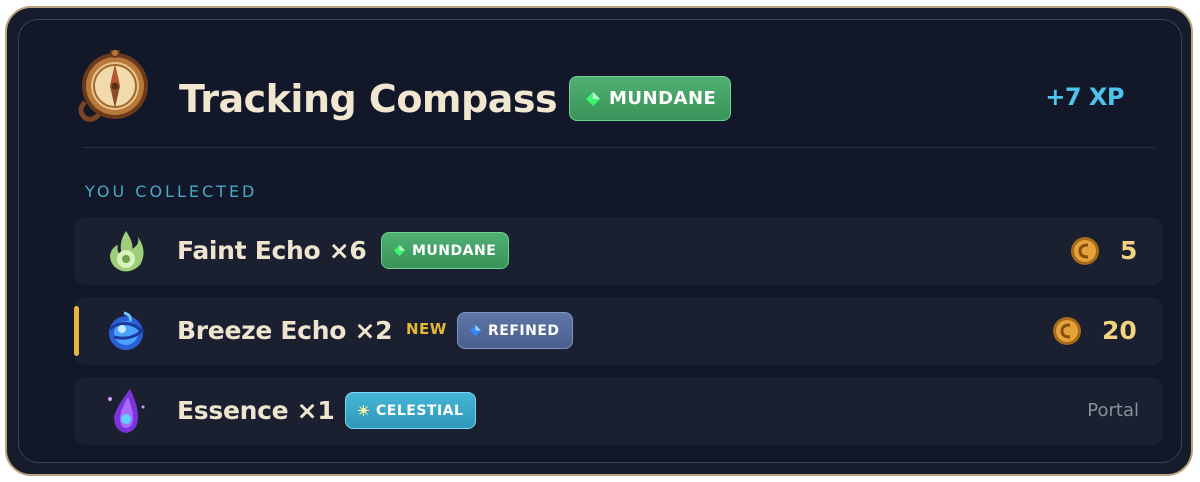 Image resolution: width=1200 pixels, height=482 pixels. Describe the element at coordinates (272, 250) in the screenshot. I see `row-label: Faint Echo ×6` at that location.